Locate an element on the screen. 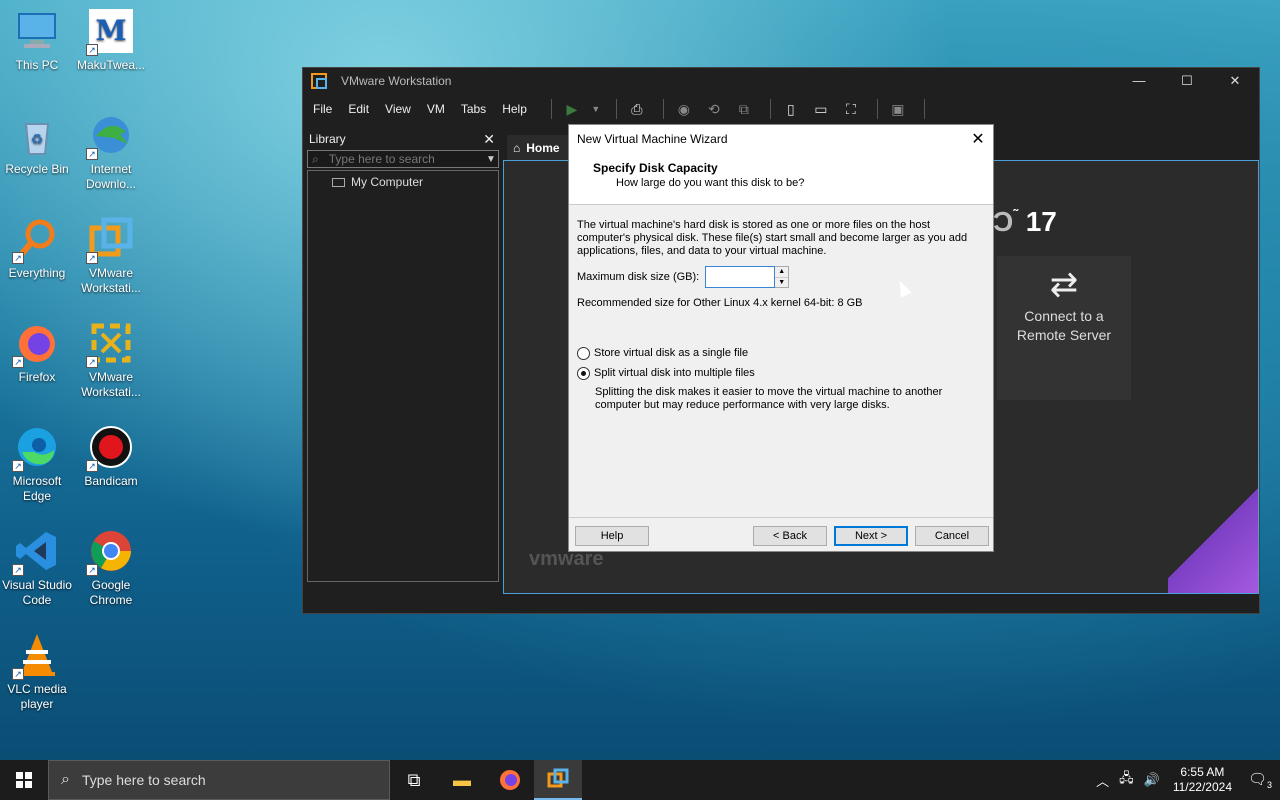 This screenshot has height=800, width=1280. desktop-icon-vlc: ↗ VLC media player is located at coordinates (37, 672).